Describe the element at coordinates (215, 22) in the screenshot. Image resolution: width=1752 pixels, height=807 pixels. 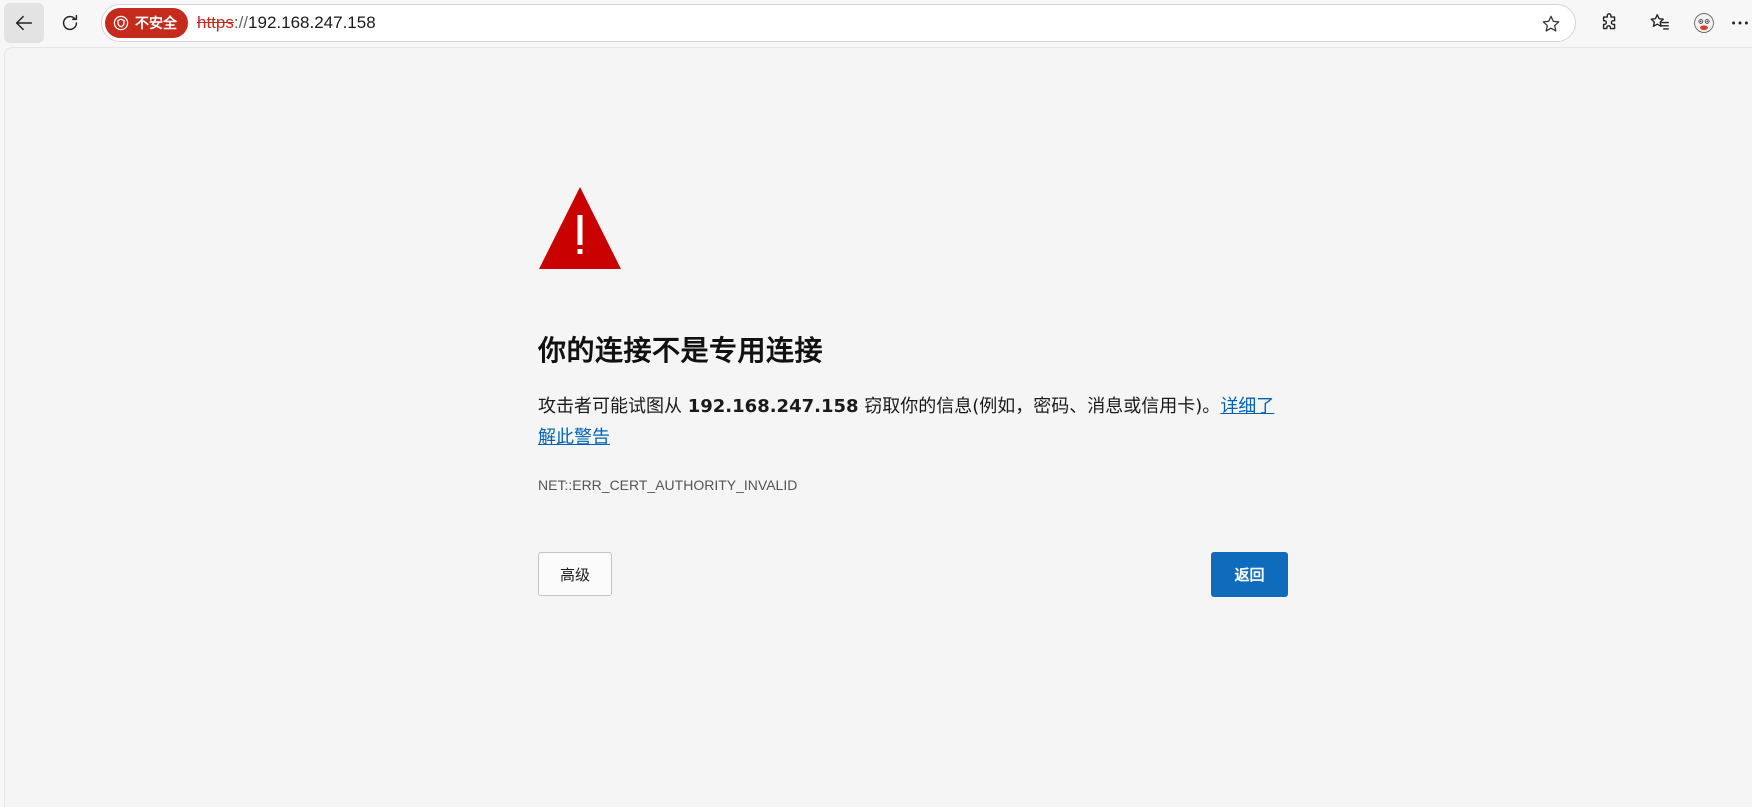
I see `url-scheme: https` at that location.